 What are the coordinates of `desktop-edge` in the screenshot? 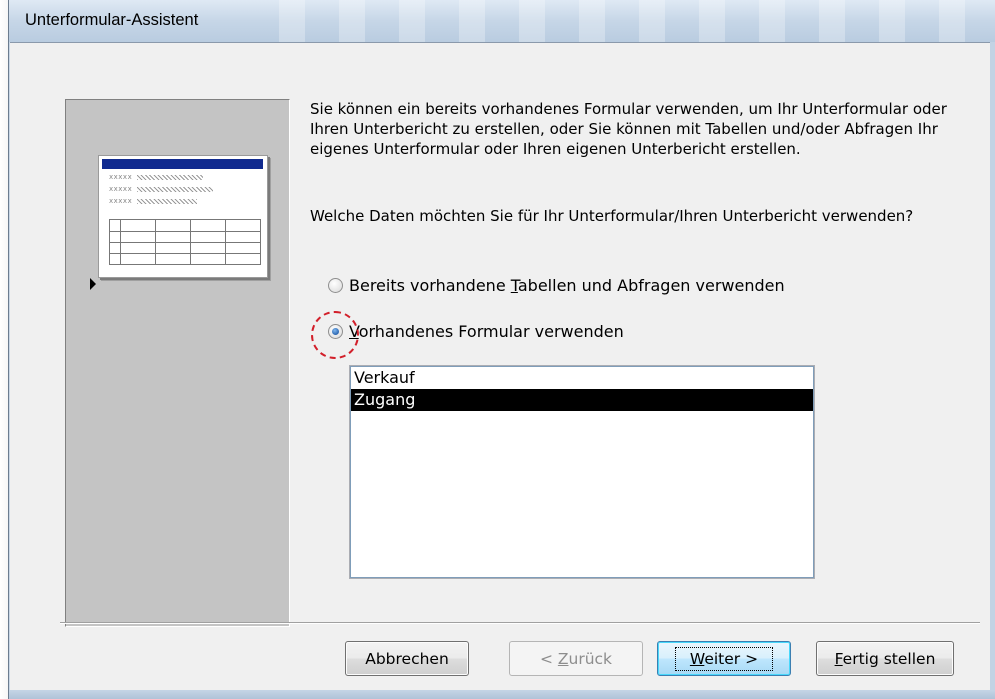 It's located at (4, 349).